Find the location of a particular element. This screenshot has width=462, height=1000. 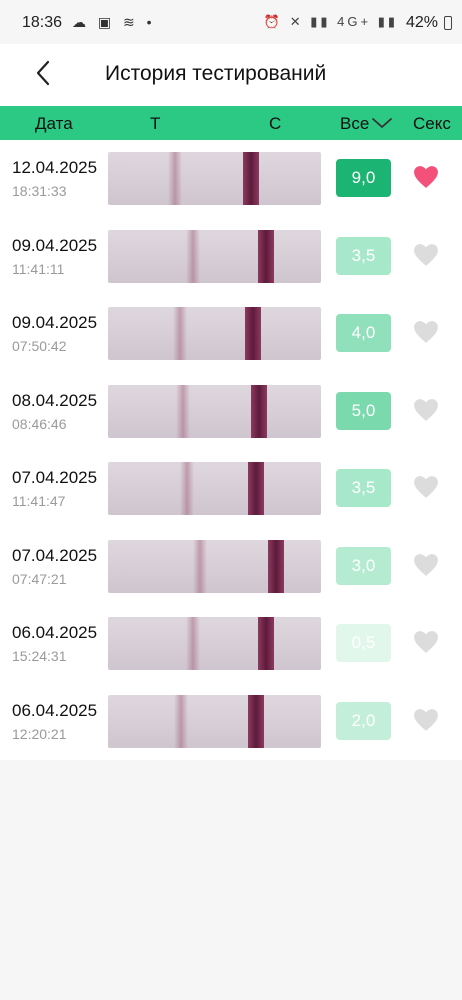

chevron-down-icon is located at coordinates (382, 123).